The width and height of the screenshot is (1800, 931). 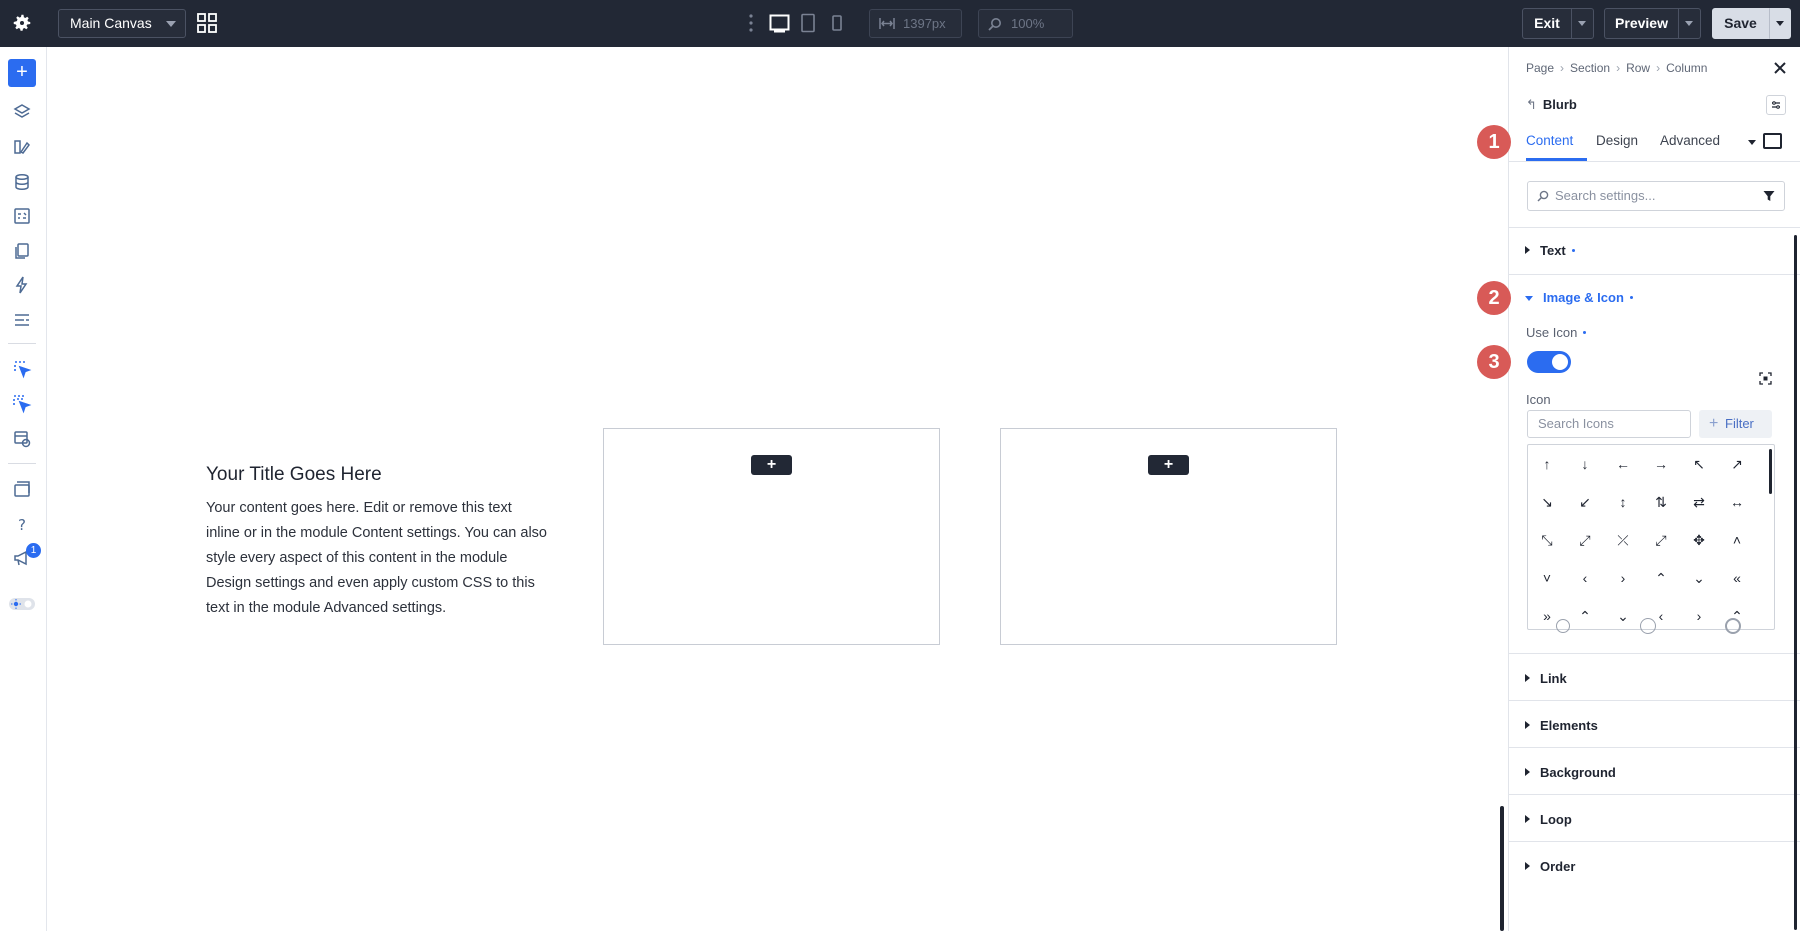 What do you see at coordinates (1623, 540) in the screenshot?
I see `icon-option: ⤫` at bounding box center [1623, 540].